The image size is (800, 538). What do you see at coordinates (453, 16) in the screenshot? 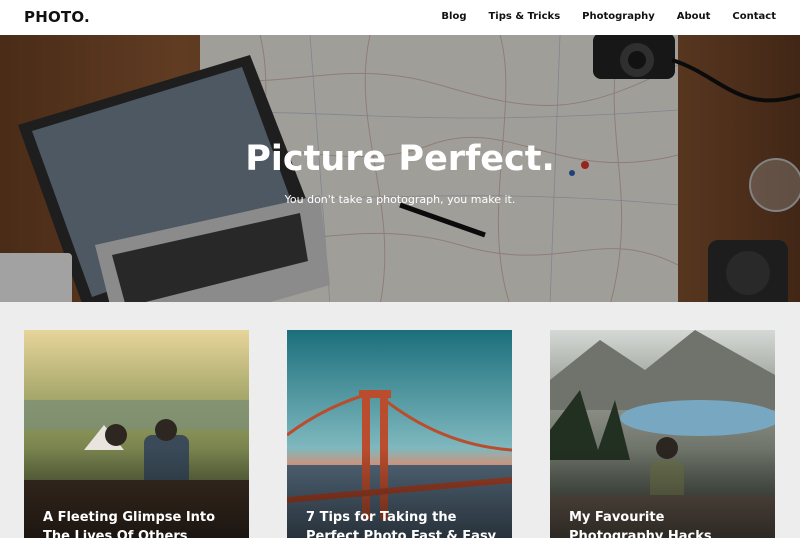
I see `nav-link-blog: Blog` at bounding box center [453, 16].